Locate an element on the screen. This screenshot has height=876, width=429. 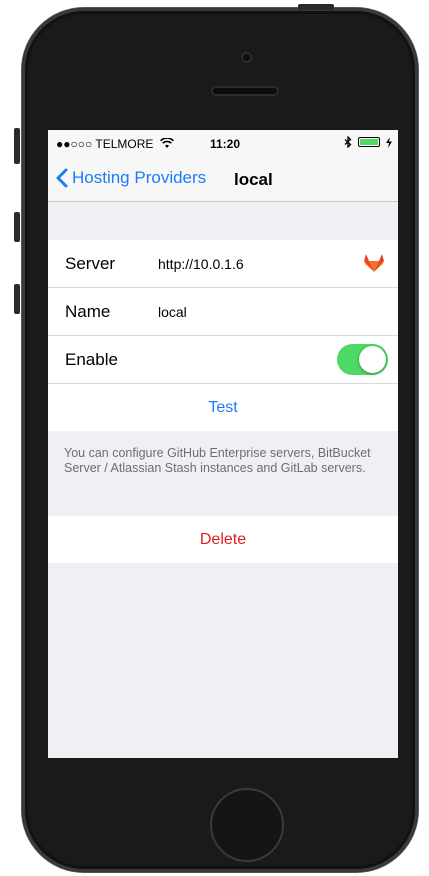
test-button: Test is located at coordinates (223, 407).